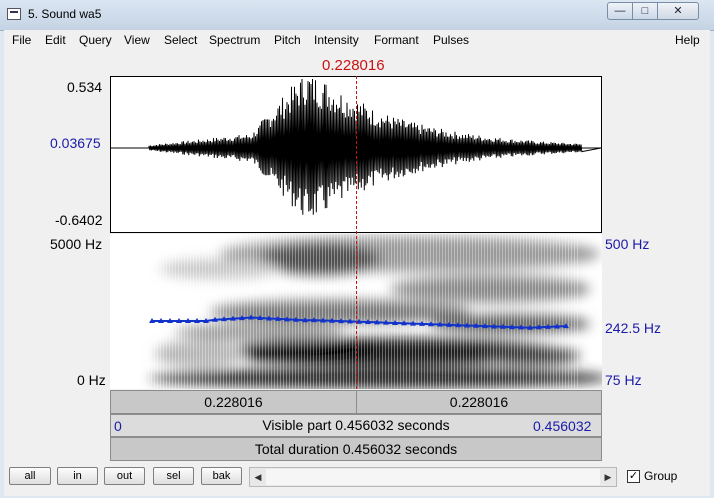  I want to click on pitch-mid-label: 242.5 Hz, so click(633, 328).